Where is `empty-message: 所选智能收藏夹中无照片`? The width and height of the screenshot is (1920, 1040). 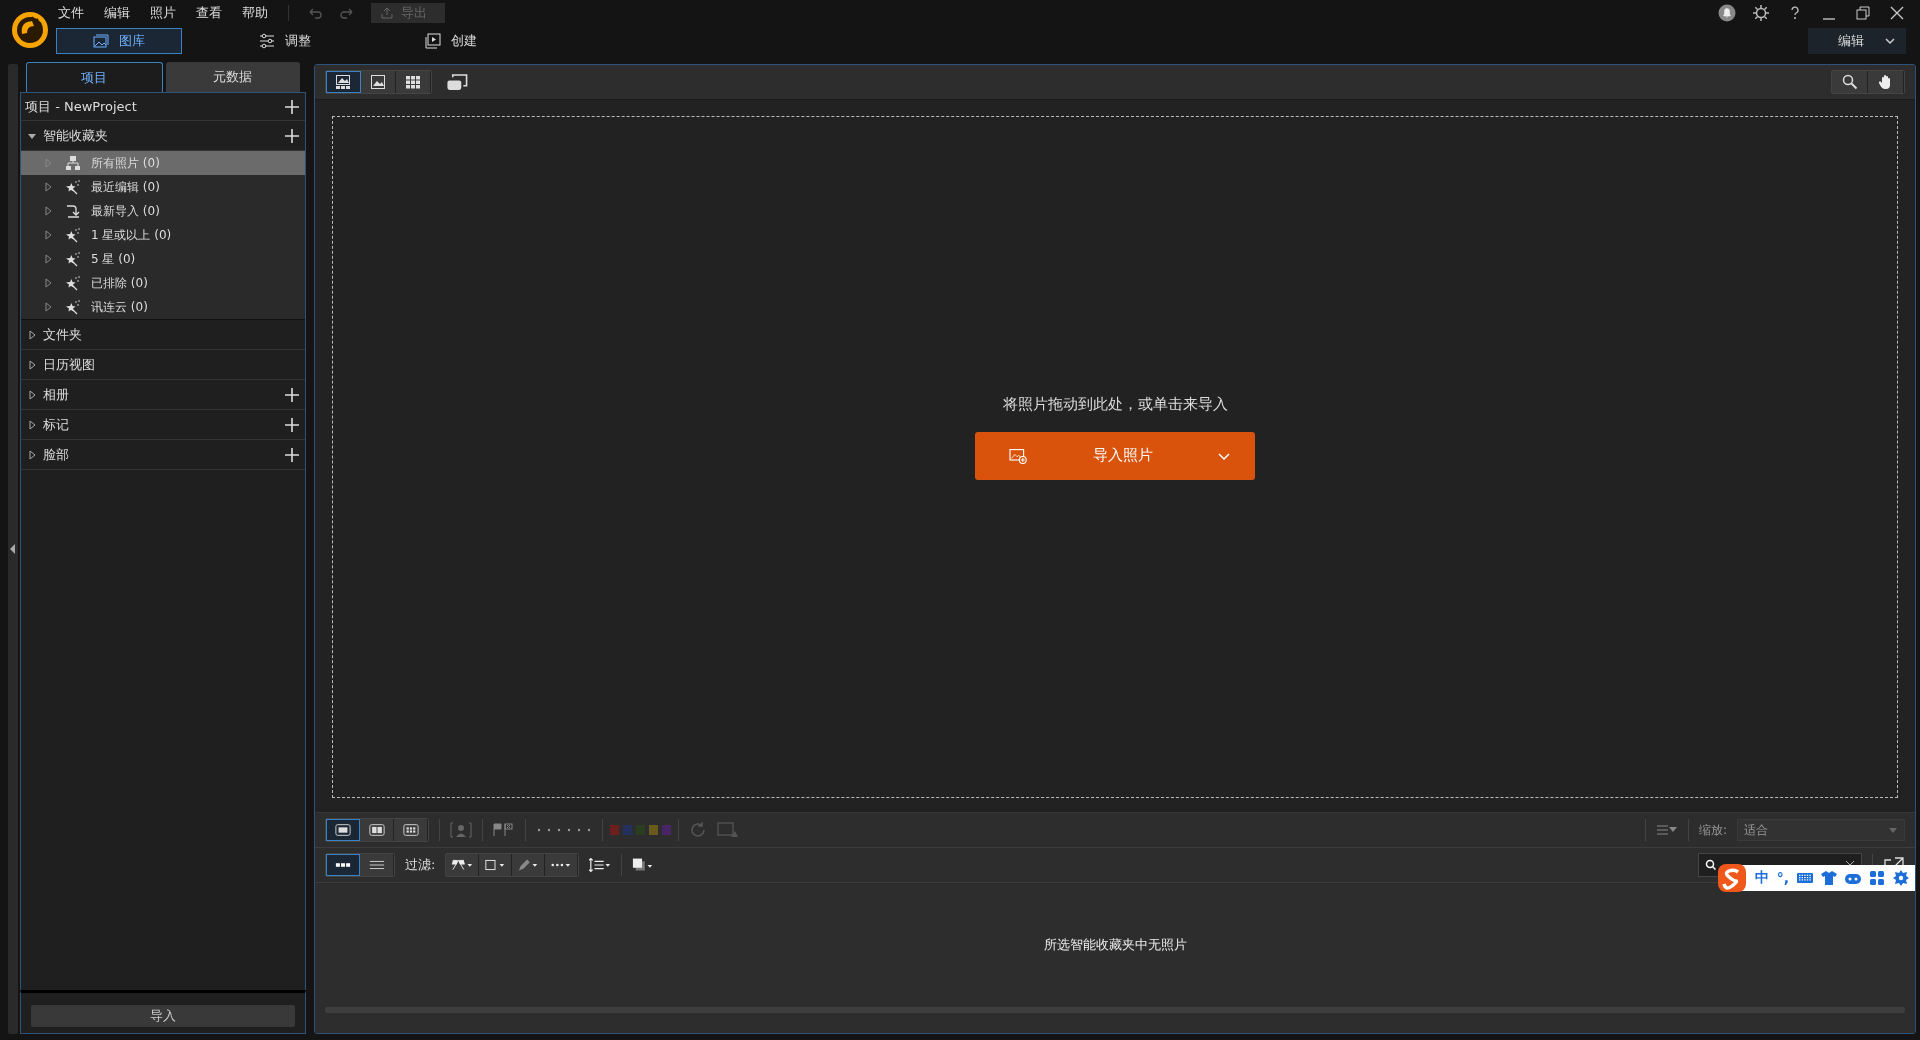
empty-message: 所选智能收藏夹中无照片 is located at coordinates (1115, 945).